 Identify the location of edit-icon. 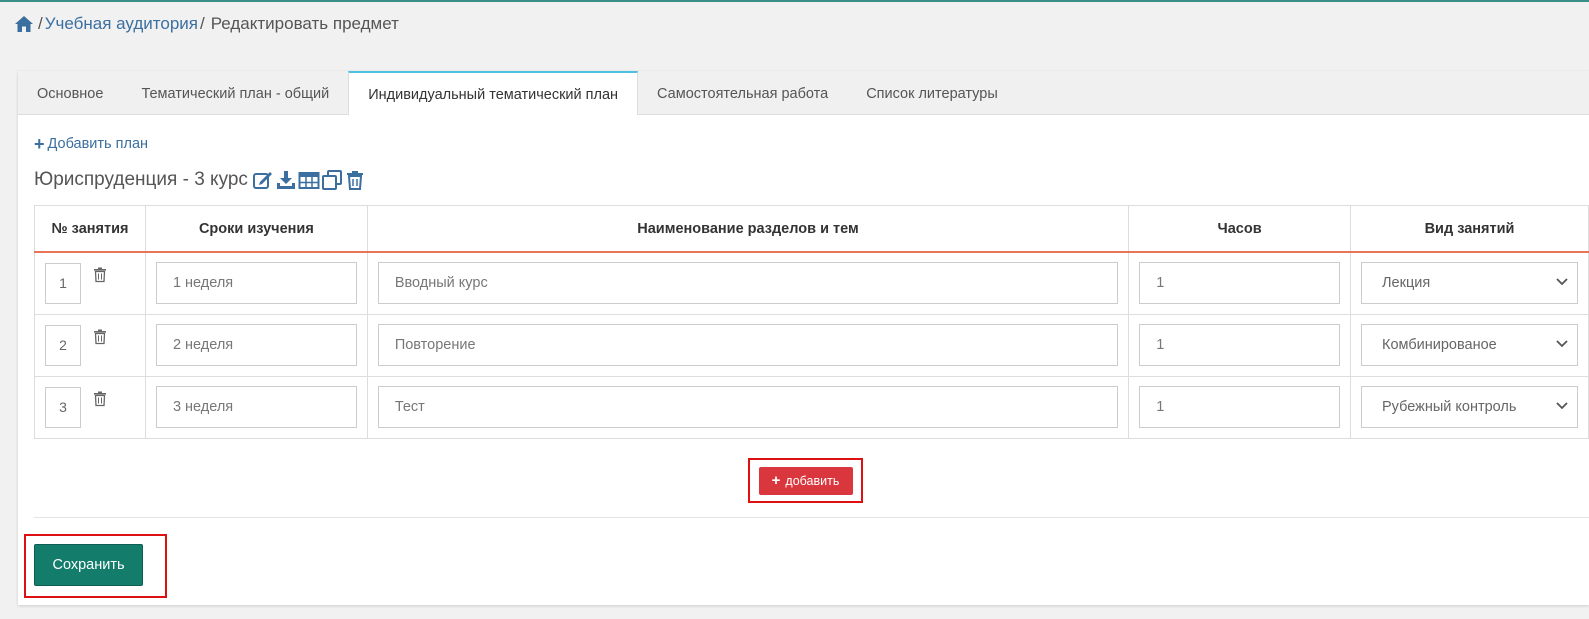
(263, 180).